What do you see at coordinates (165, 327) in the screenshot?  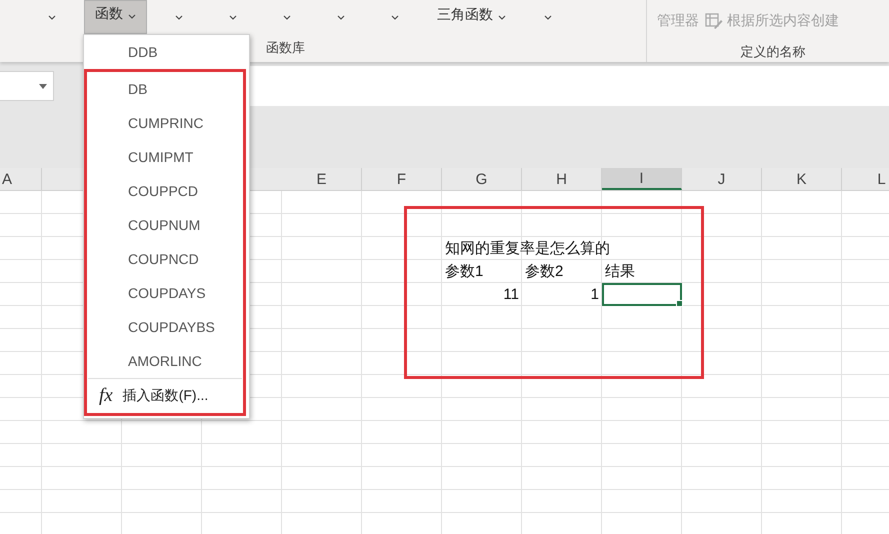 I see `menu-item: COUPDAYBS` at bounding box center [165, 327].